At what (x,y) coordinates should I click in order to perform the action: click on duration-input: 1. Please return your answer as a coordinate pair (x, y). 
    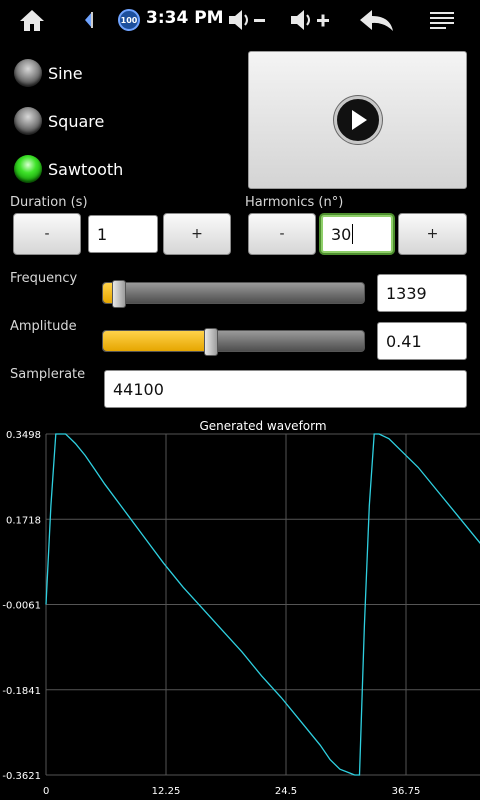
    Looking at the image, I should click on (123, 234).